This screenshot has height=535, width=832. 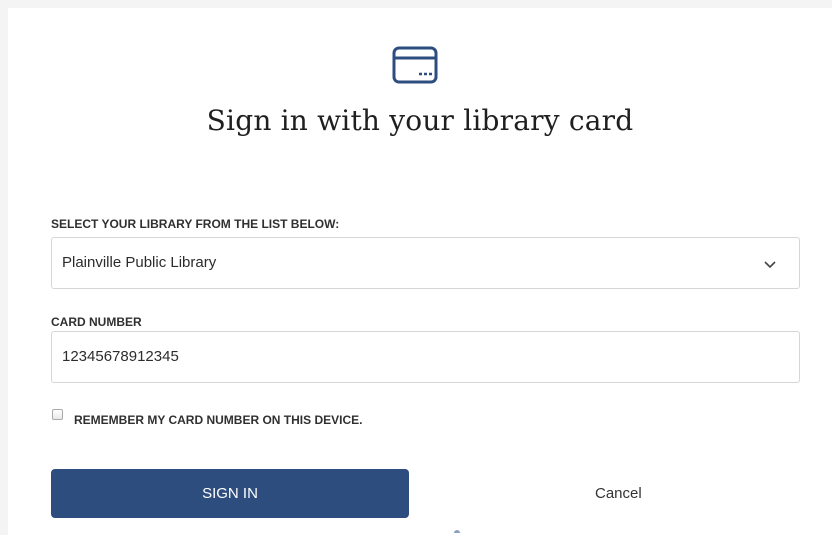 What do you see at coordinates (57, 414) in the screenshot?
I see `remember-card-checkbox` at bounding box center [57, 414].